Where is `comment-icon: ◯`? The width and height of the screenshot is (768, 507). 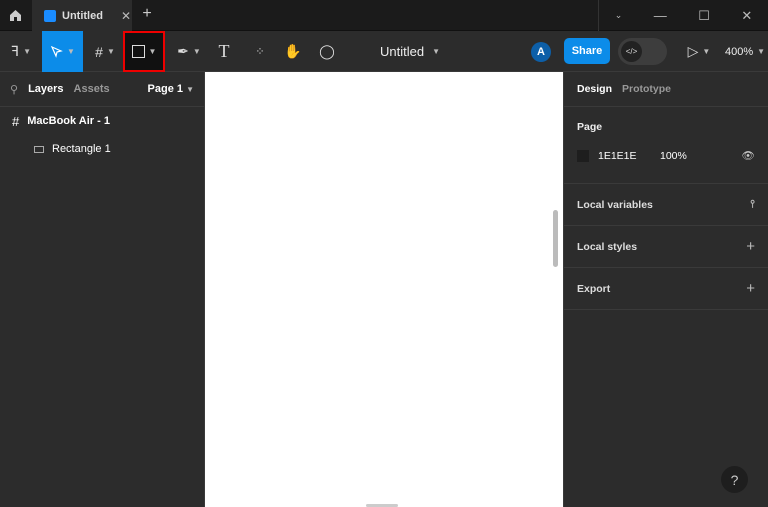
comment-icon: ◯ is located at coordinates (327, 51).